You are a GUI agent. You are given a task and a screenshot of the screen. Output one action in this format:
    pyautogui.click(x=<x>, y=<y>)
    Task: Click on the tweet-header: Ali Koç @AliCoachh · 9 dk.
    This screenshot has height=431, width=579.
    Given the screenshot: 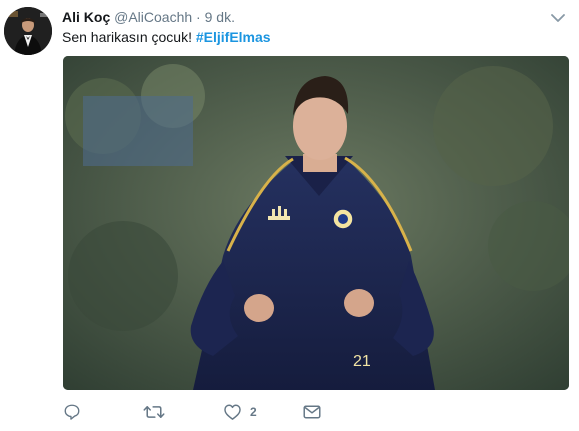 What is the action you would take?
    pyautogui.click(x=148, y=17)
    